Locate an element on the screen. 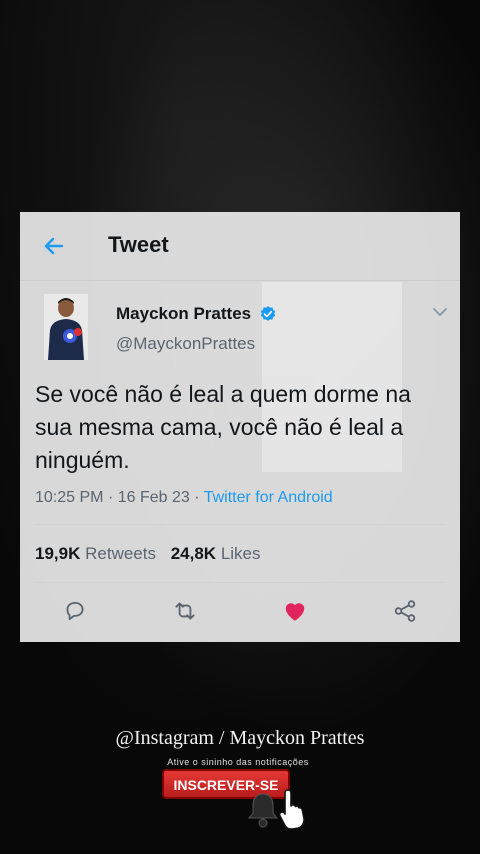 Image resolution: width=480 pixels, height=854 pixels. heart-icon is located at coordinates (295, 611).